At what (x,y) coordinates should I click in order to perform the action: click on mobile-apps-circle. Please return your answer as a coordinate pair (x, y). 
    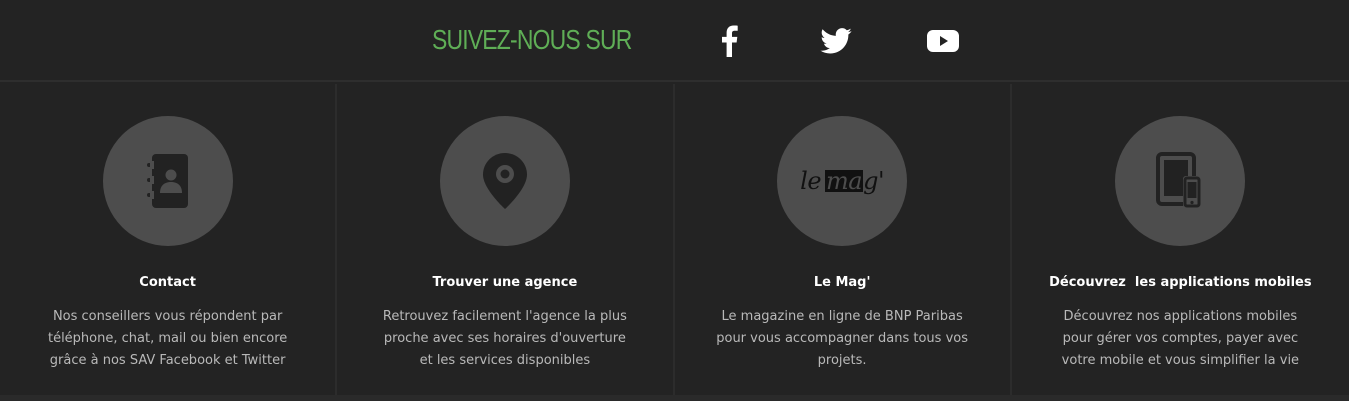
    Looking at the image, I should click on (1180, 181).